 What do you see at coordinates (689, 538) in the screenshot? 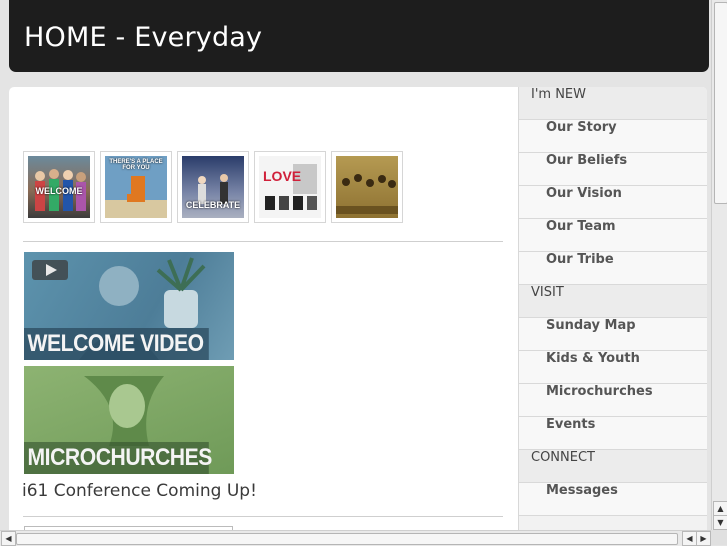
I see `scroll-left-end-icon: ◀` at bounding box center [689, 538].